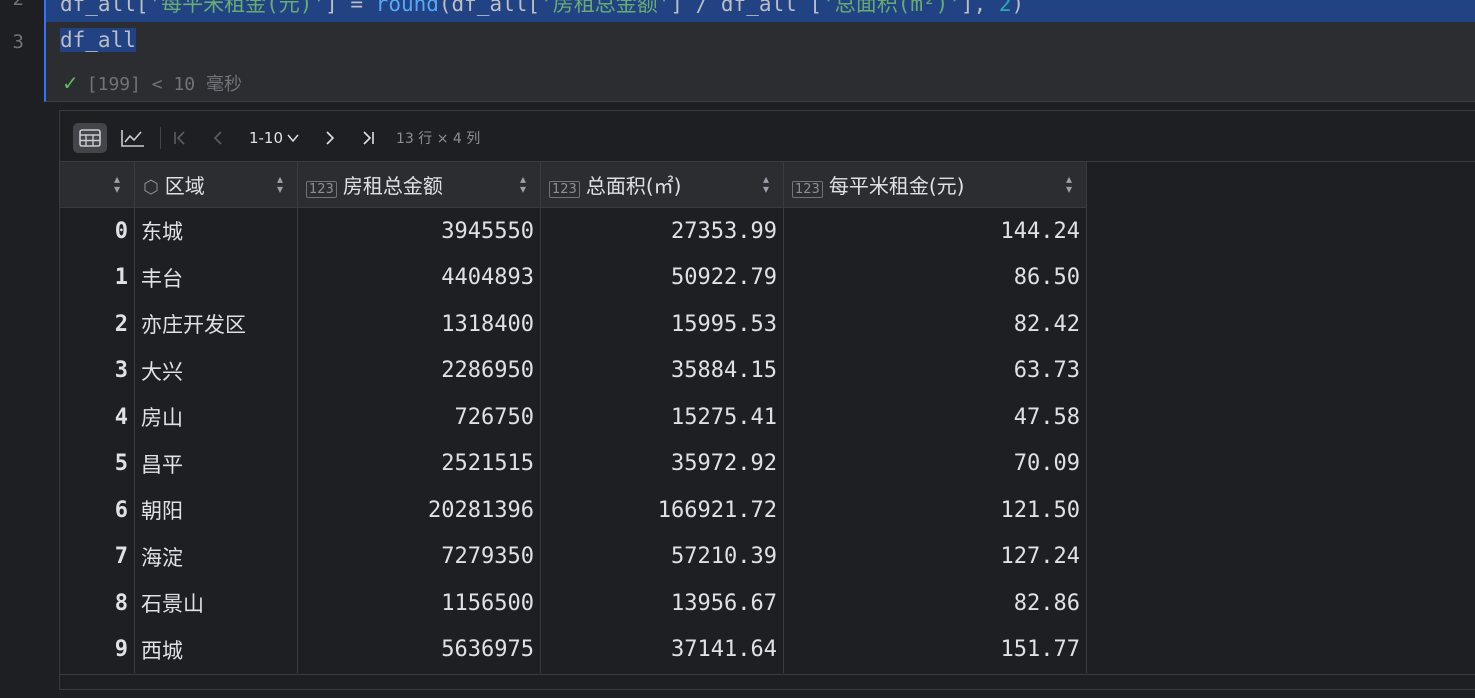 This screenshot has height=698, width=1475. Describe the element at coordinates (216, 277) in the screenshot. I see `cell-region: 丰台` at that location.